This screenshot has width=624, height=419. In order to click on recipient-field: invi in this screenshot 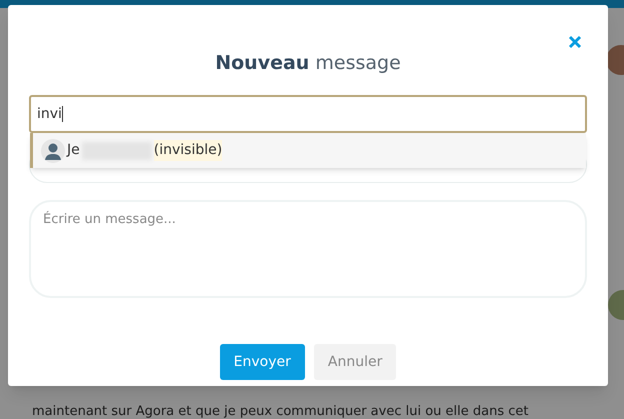, I will do `click(308, 114)`.